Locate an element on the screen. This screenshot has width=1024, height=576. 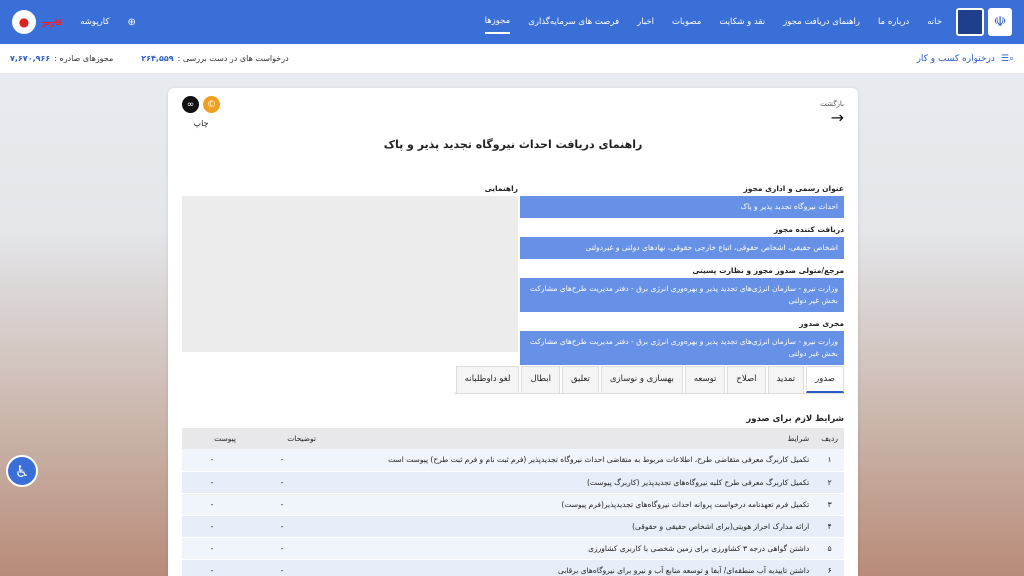
field-label-recipient: دریافت کننده مجوز is located at coordinates (808, 229).